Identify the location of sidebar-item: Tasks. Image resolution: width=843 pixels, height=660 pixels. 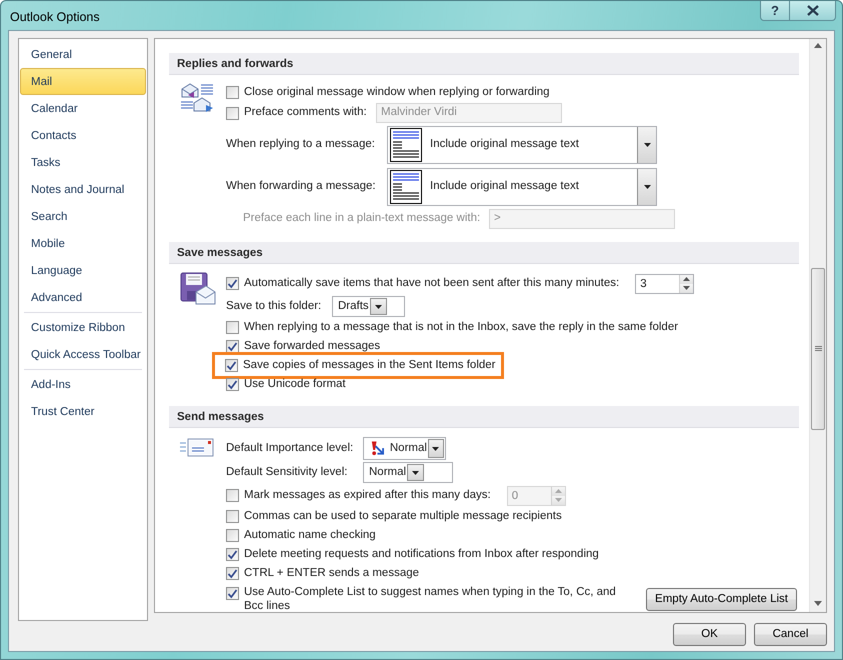
(83, 162).